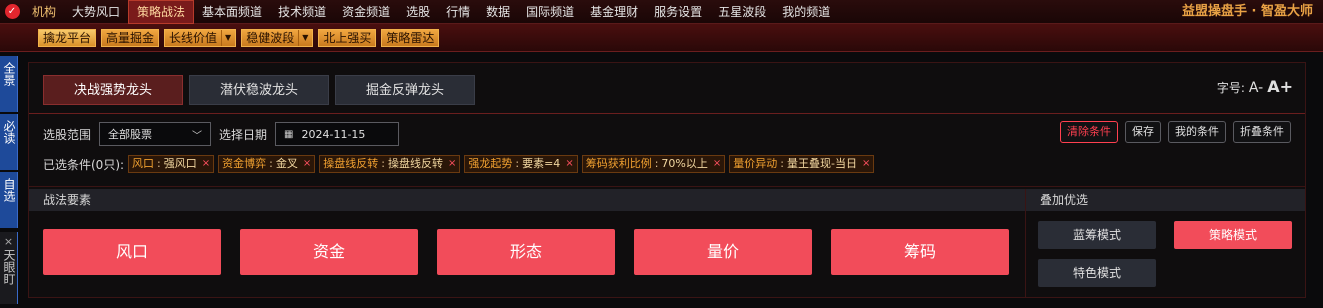  I want to click on chip-value: 强风口, so click(180, 163).